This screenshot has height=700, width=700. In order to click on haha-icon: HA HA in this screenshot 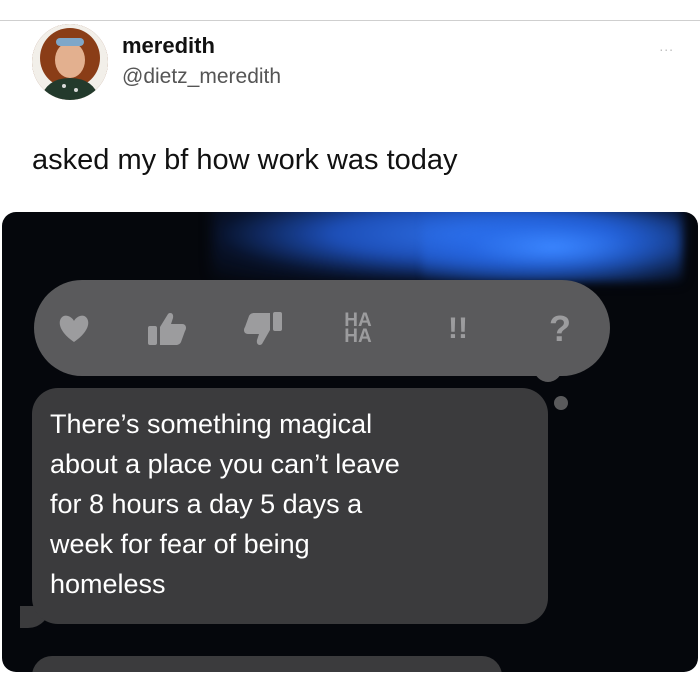, I will do `click(358, 329)`.